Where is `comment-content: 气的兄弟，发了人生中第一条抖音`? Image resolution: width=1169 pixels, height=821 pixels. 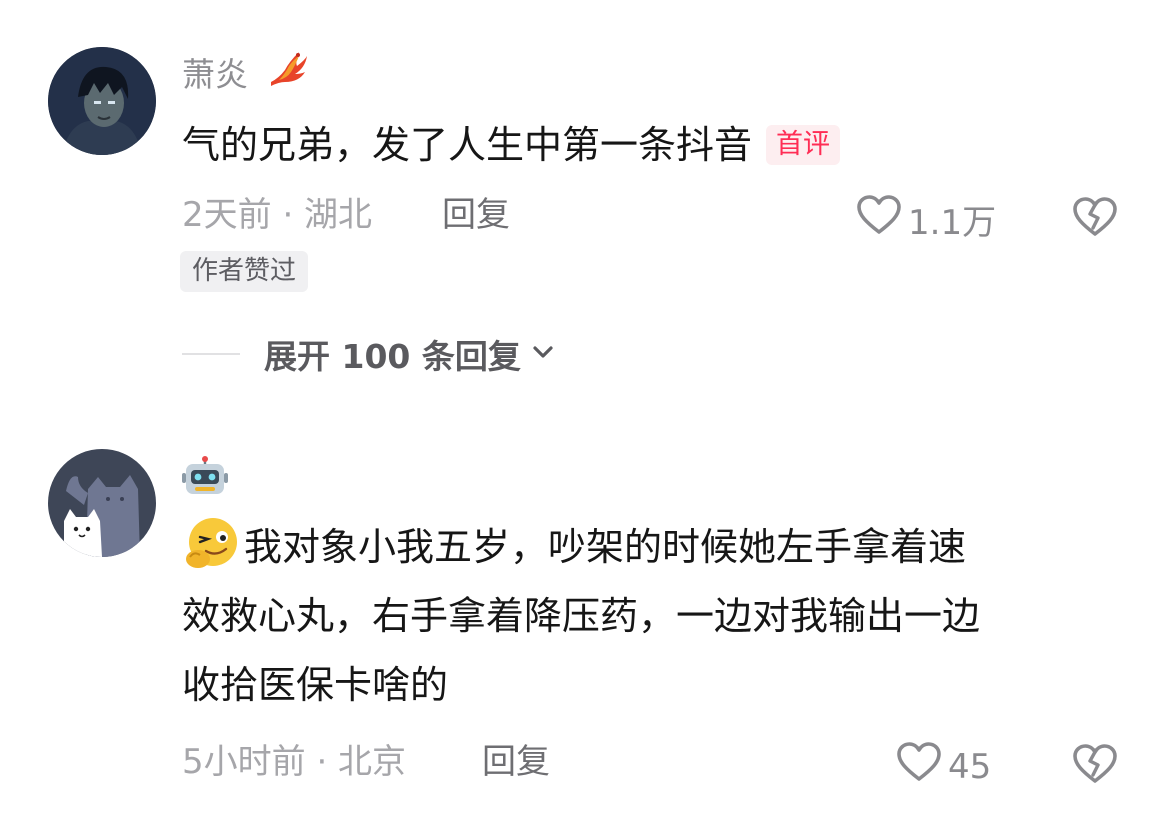 comment-content: 气的兄弟，发了人生中第一条抖音 is located at coordinates (467, 145).